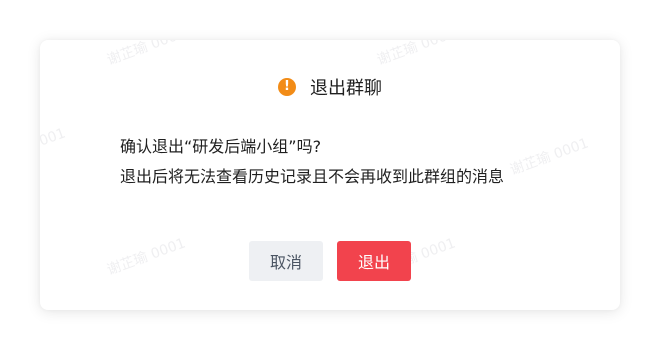 The width and height of the screenshot is (660, 351). I want to click on dialog-message: 确认退出“研发后端小组”吗? 退出后将无法查看历史记录且不会再收到此群组的消息, so click(350, 162).